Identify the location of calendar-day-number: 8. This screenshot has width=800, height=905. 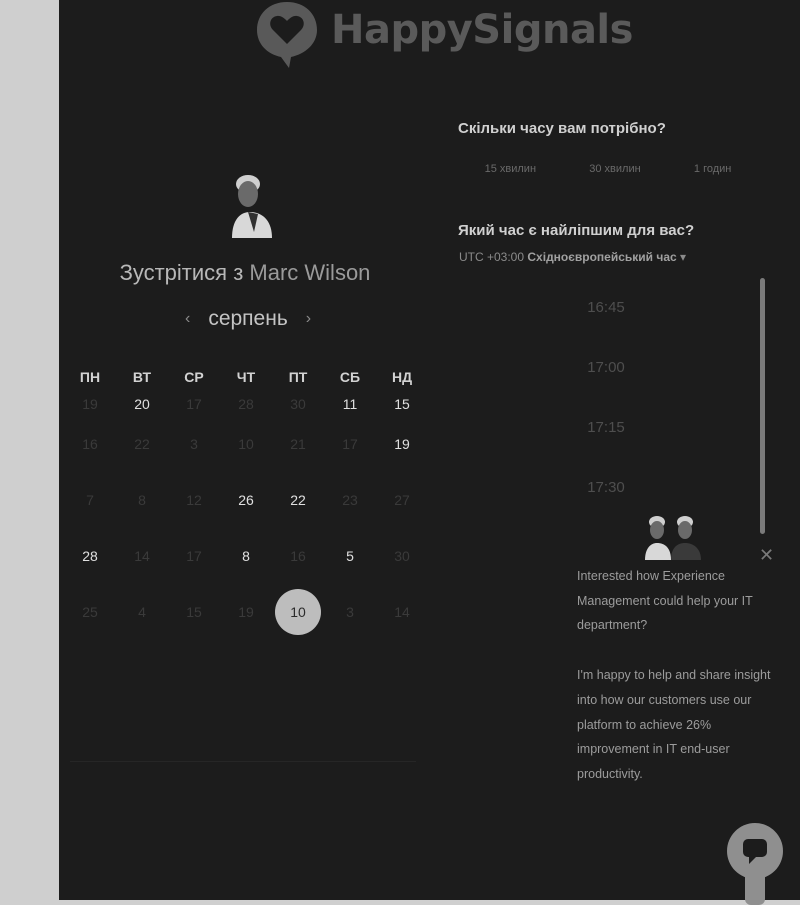
(246, 556).